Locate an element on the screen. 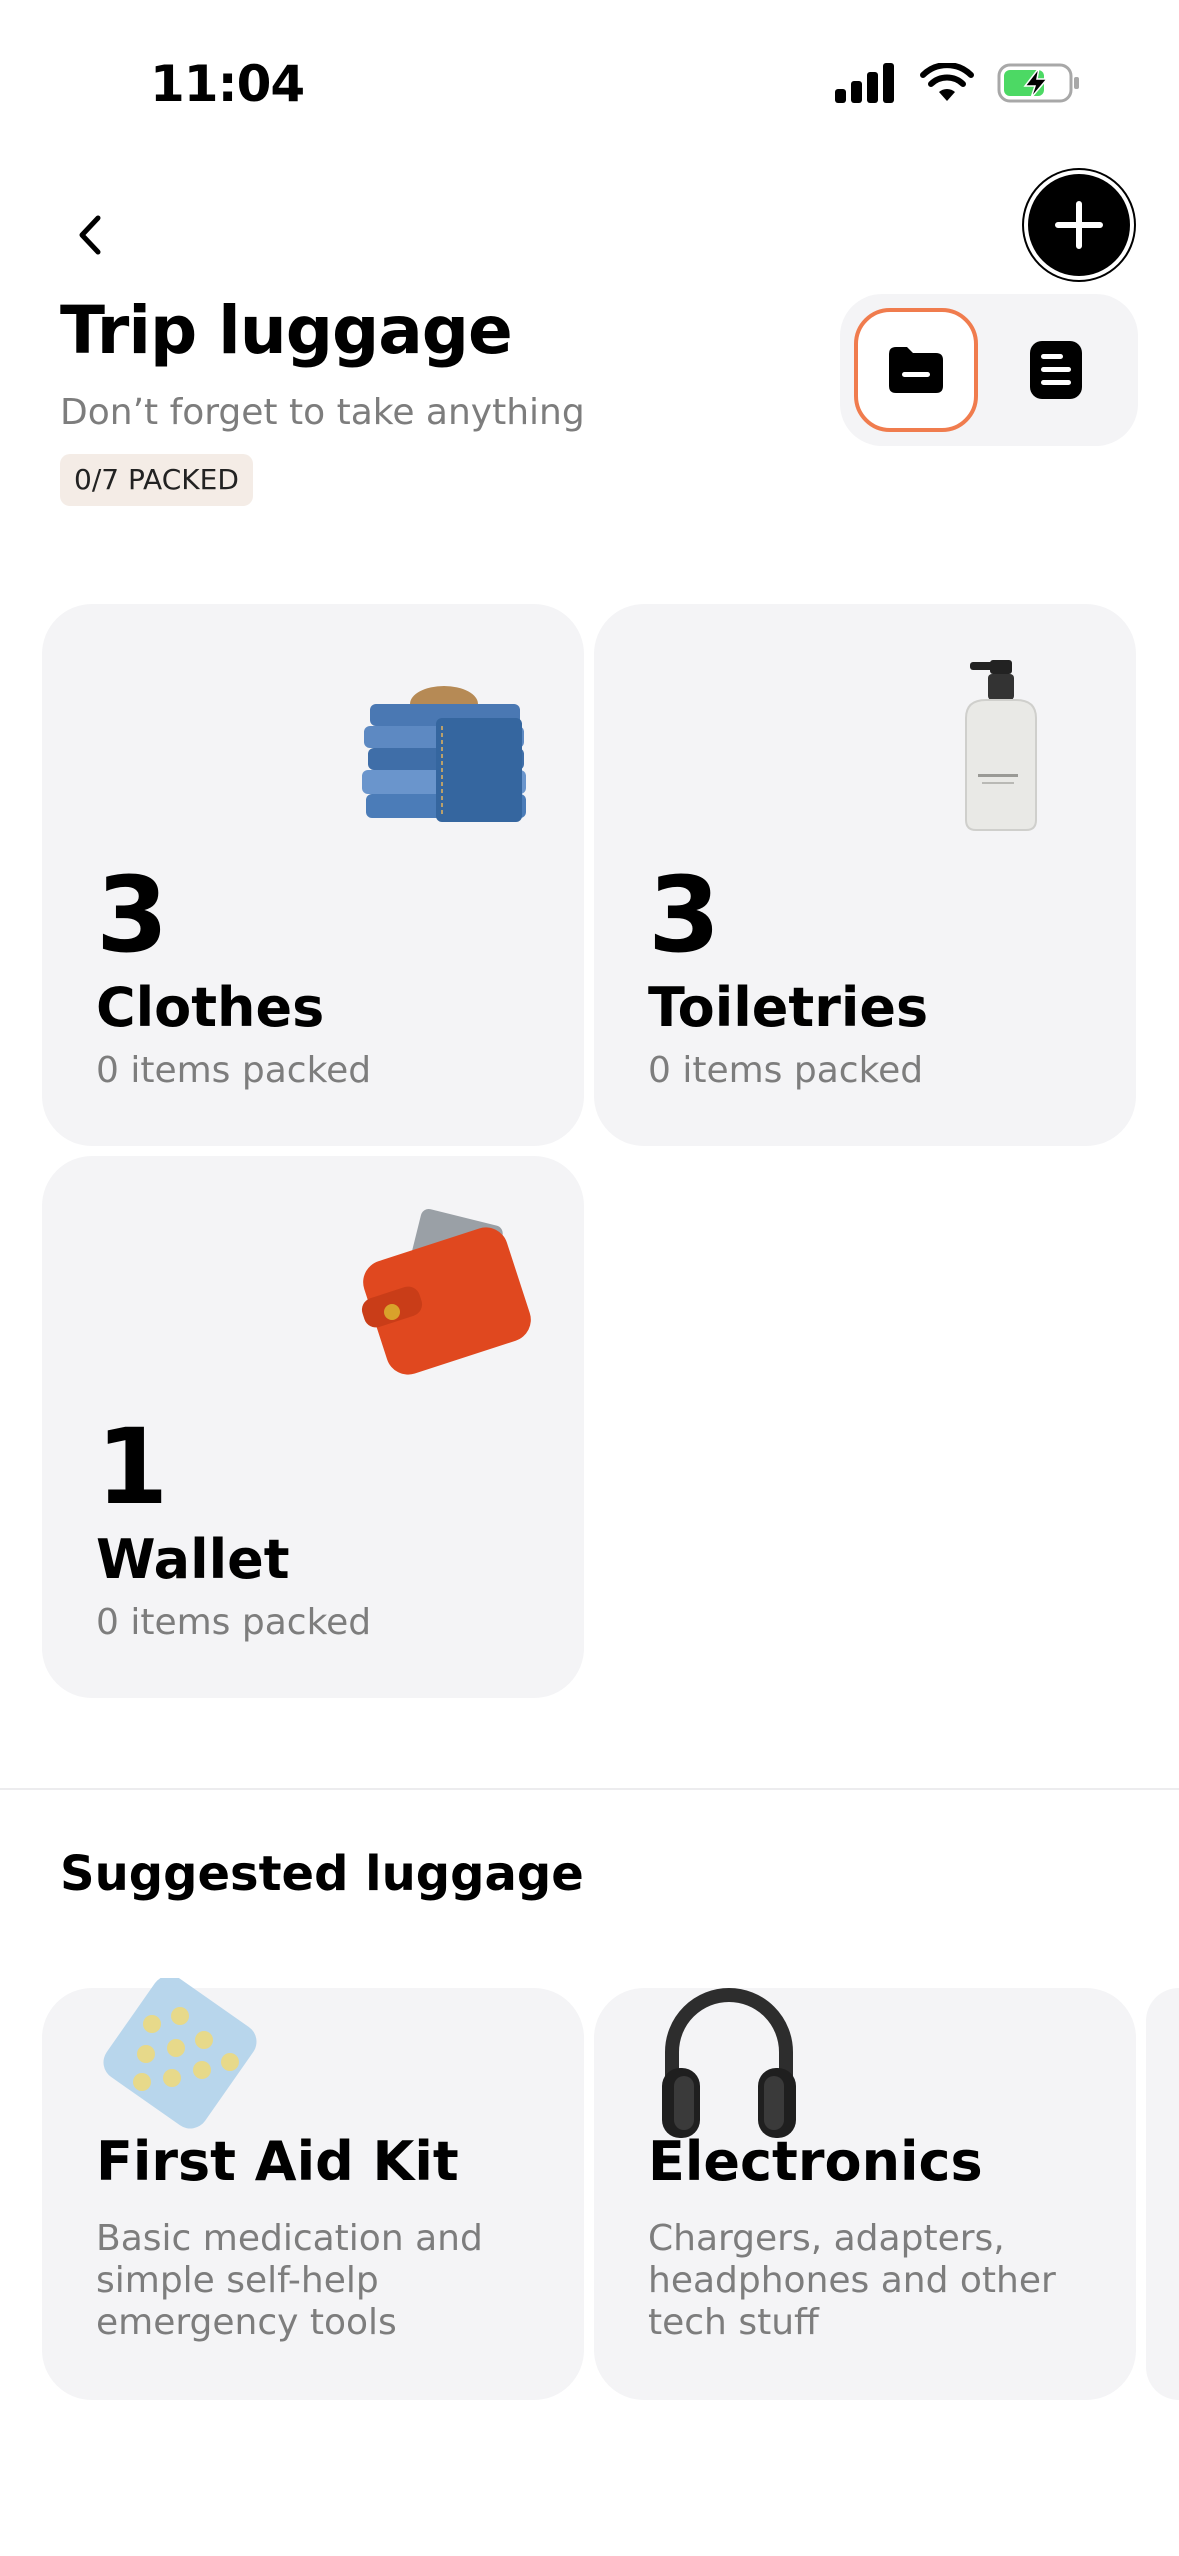 The image size is (1179, 2556). list-document-icon is located at coordinates (1056, 370).